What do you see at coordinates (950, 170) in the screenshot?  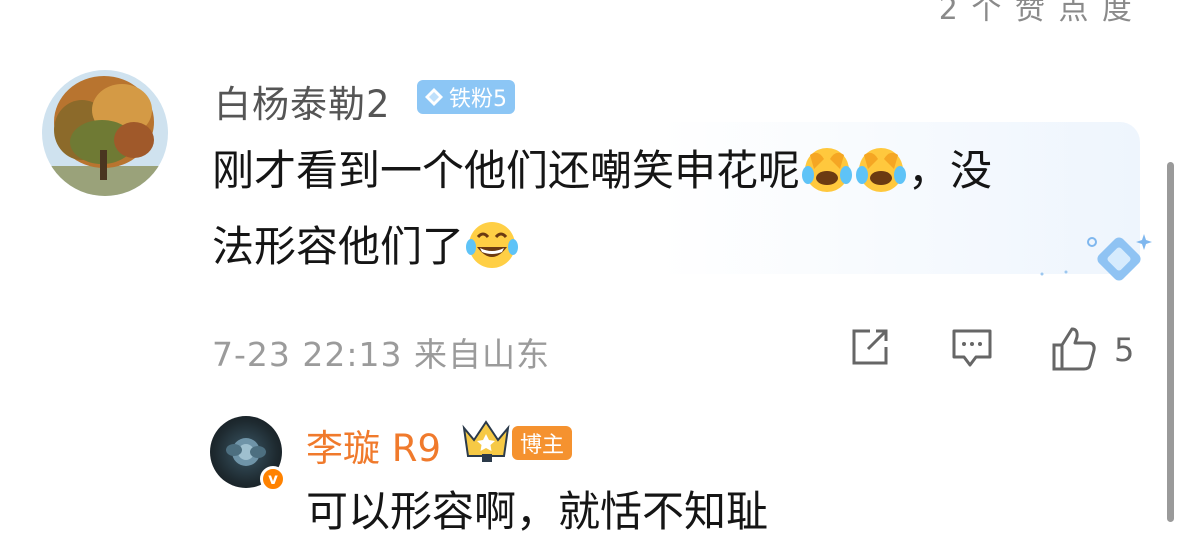 I see `comment-text-comma: ，没` at bounding box center [950, 170].